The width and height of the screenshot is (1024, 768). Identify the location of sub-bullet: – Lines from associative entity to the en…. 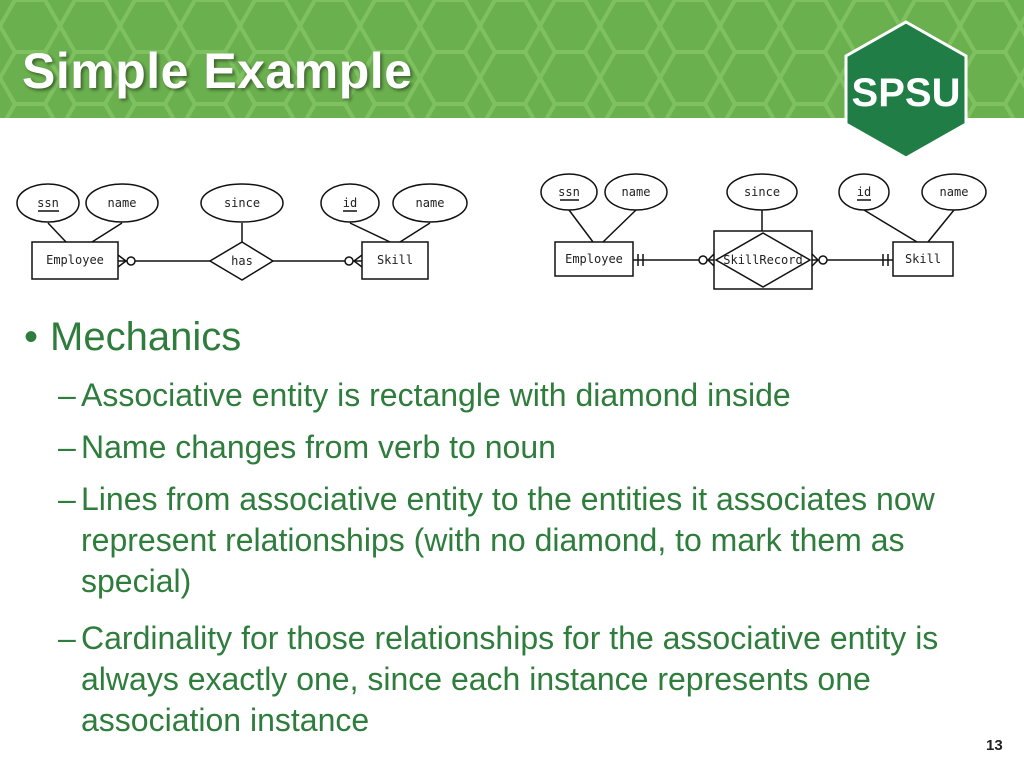
(508, 540).